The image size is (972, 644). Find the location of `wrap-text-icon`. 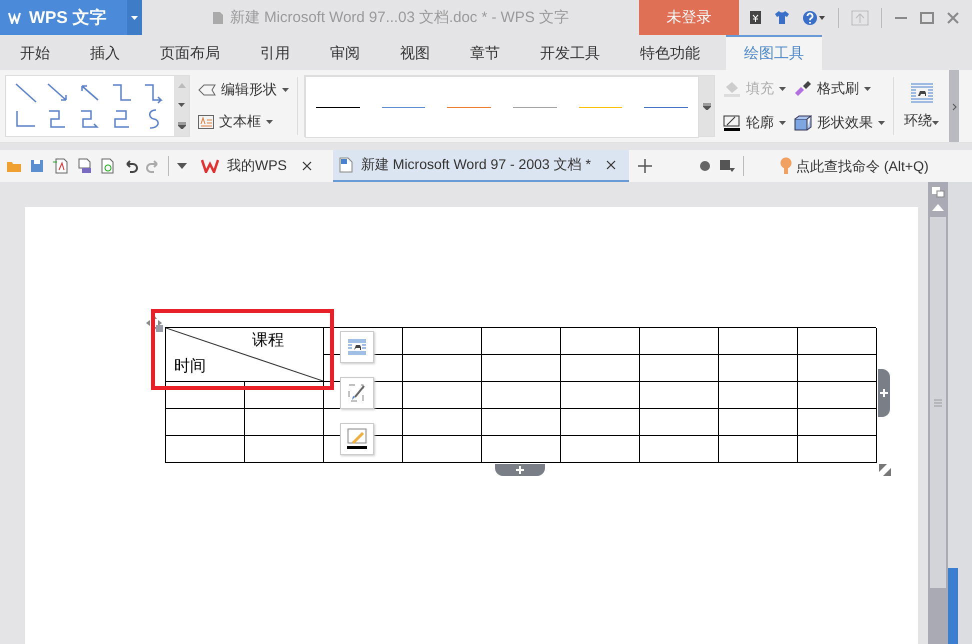

wrap-text-icon is located at coordinates (357, 347).